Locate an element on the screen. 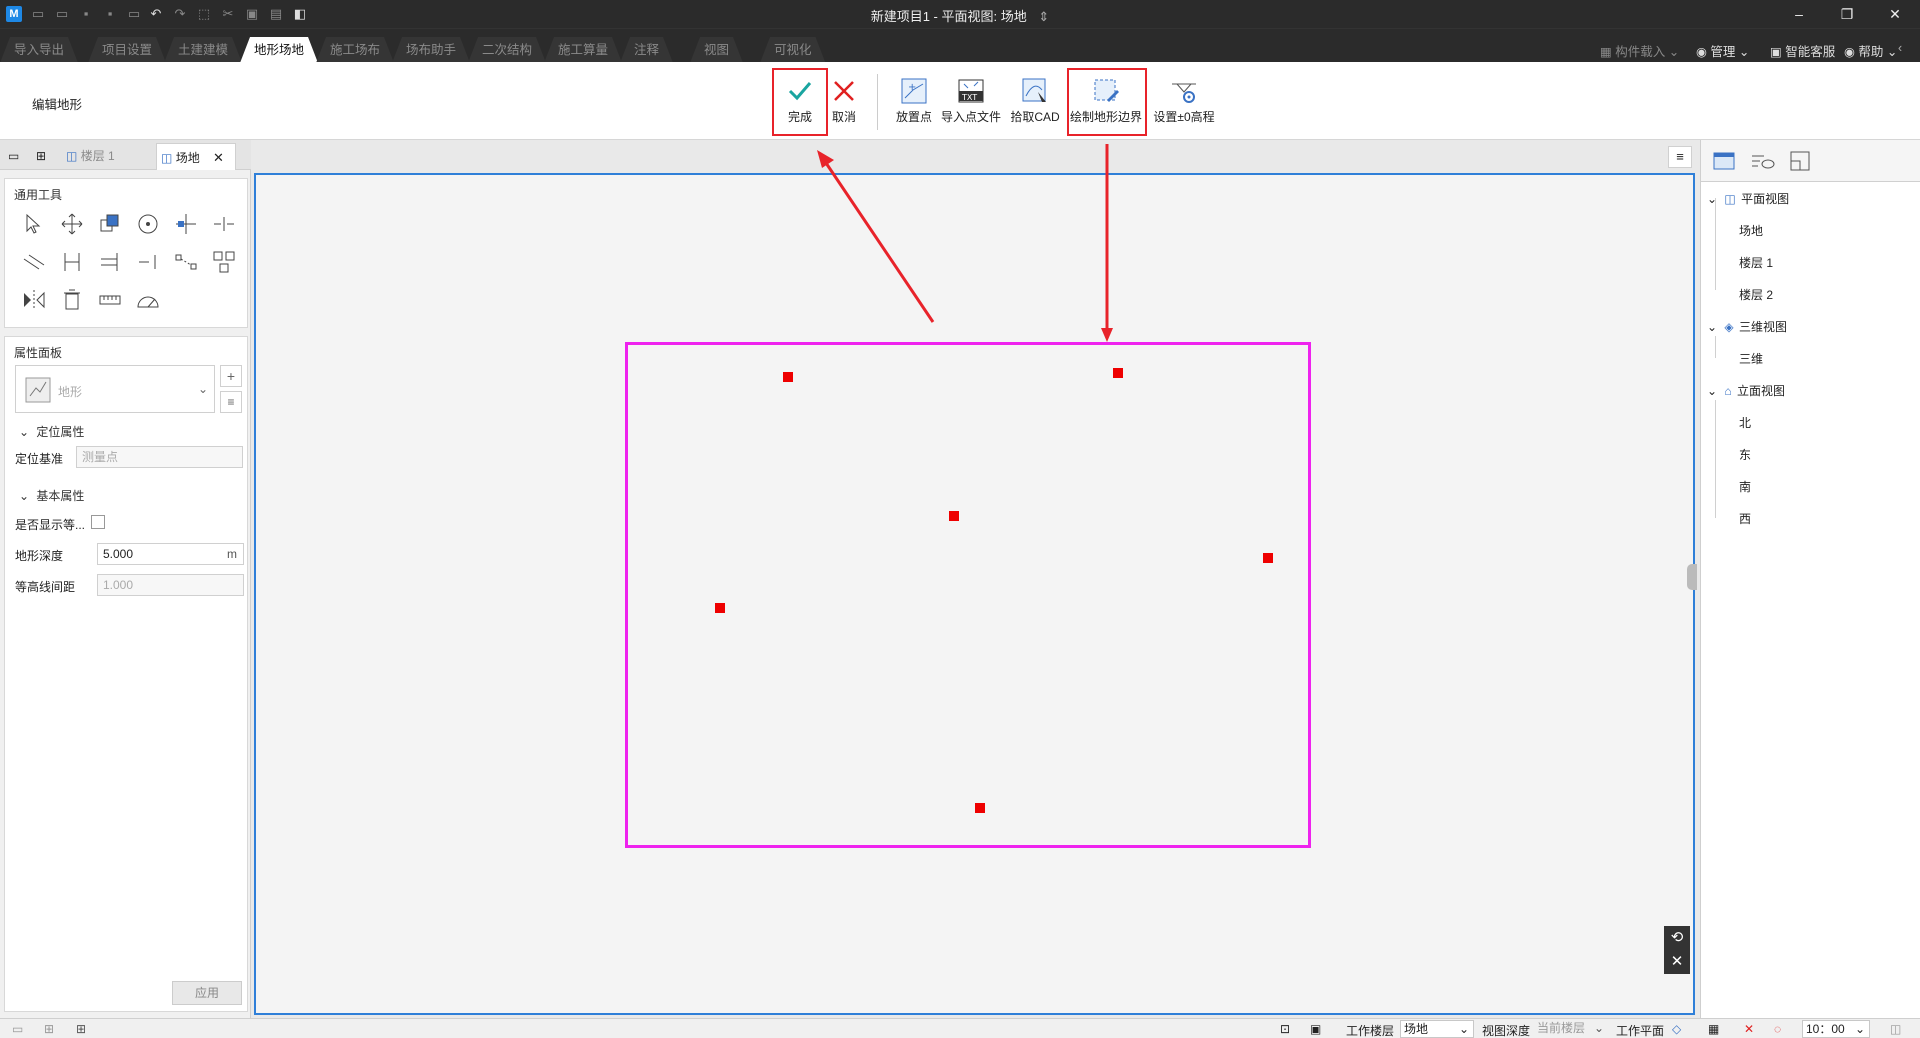 Image resolution: width=1920 pixels, height=1038 pixels. layout-split-icon: ⊞ is located at coordinates (49, 1029).